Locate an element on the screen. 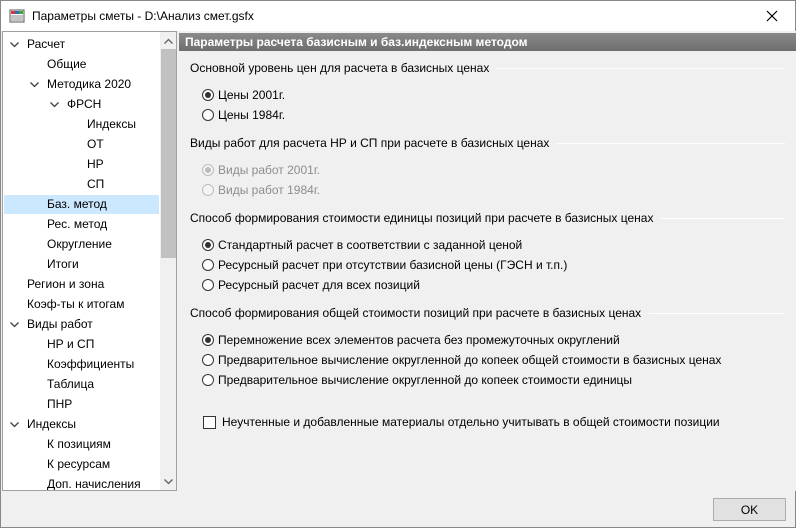 Image resolution: width=796 pixels, height=528 pixels. radio-label: Цены 2001г. is located at coordinates (252, 95).